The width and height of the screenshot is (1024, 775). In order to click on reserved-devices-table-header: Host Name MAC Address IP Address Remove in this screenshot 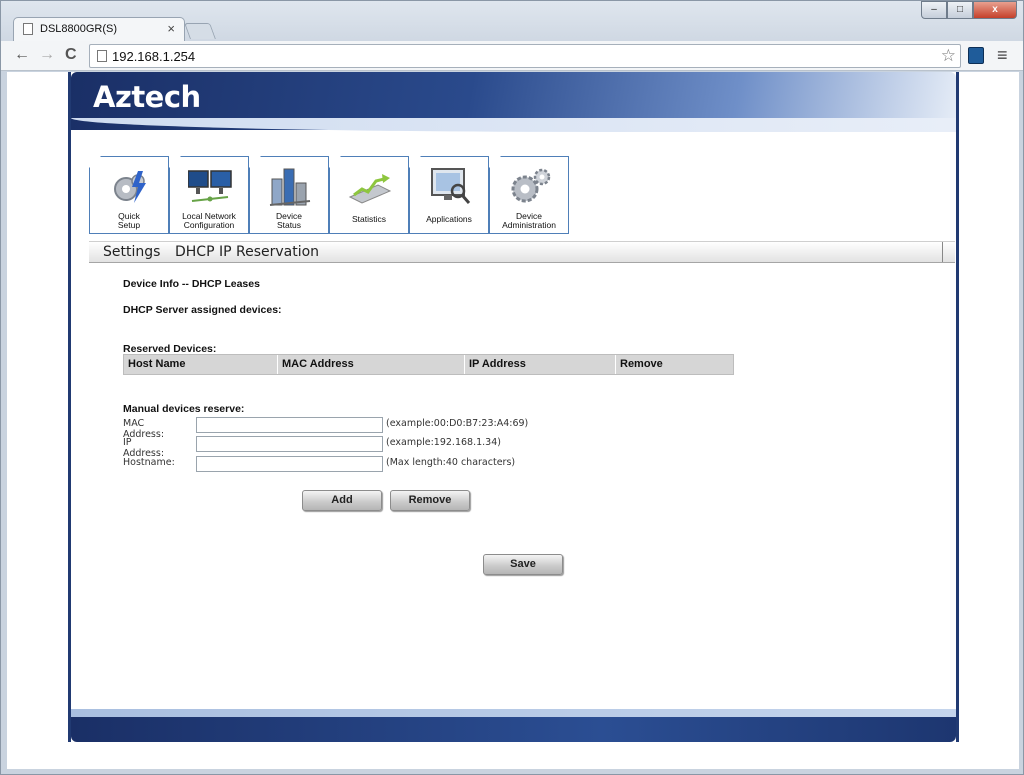, I will do `click(428, 364)`.